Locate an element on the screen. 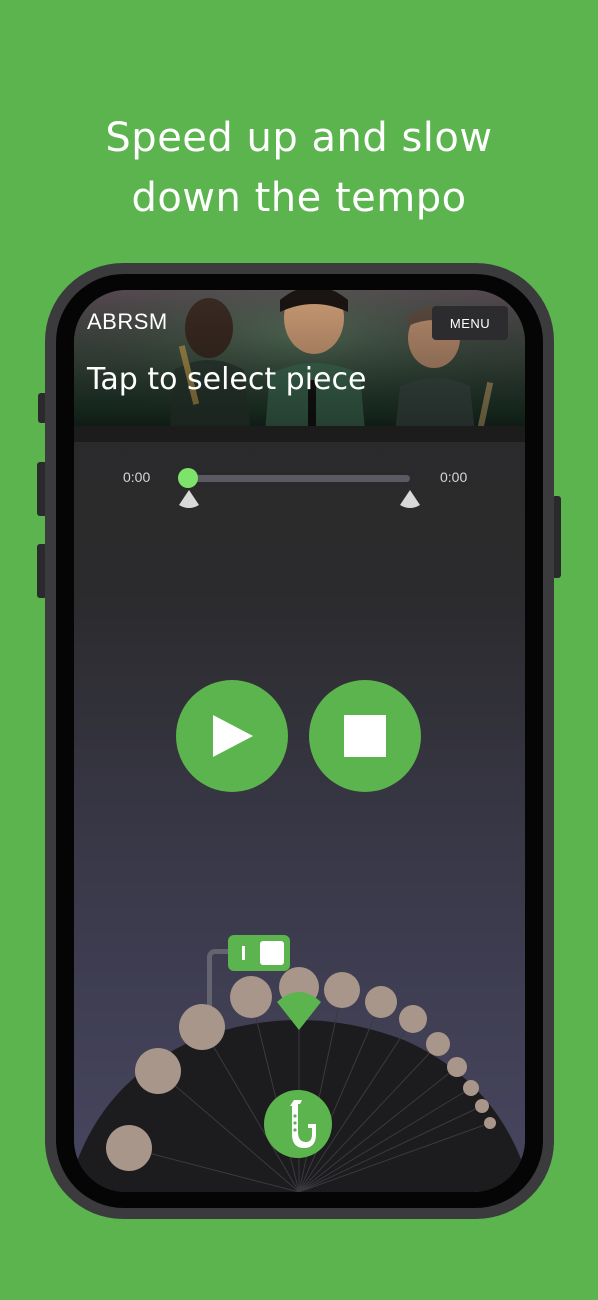 This screenshot has width=598, height=1300. progress-track is located at coordinates (298, 478).